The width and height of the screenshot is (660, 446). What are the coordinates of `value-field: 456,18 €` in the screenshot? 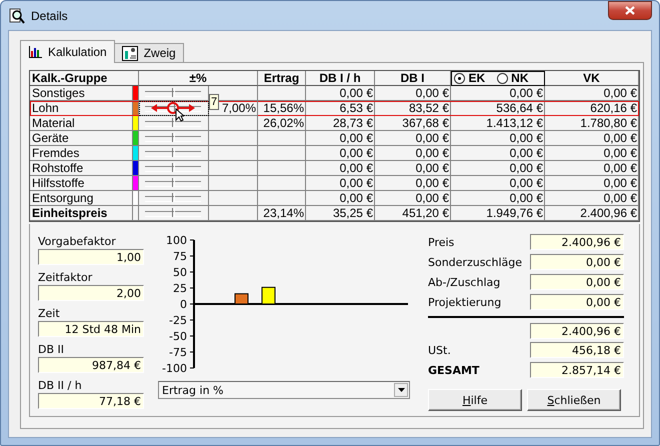 It's located at (577, 350).